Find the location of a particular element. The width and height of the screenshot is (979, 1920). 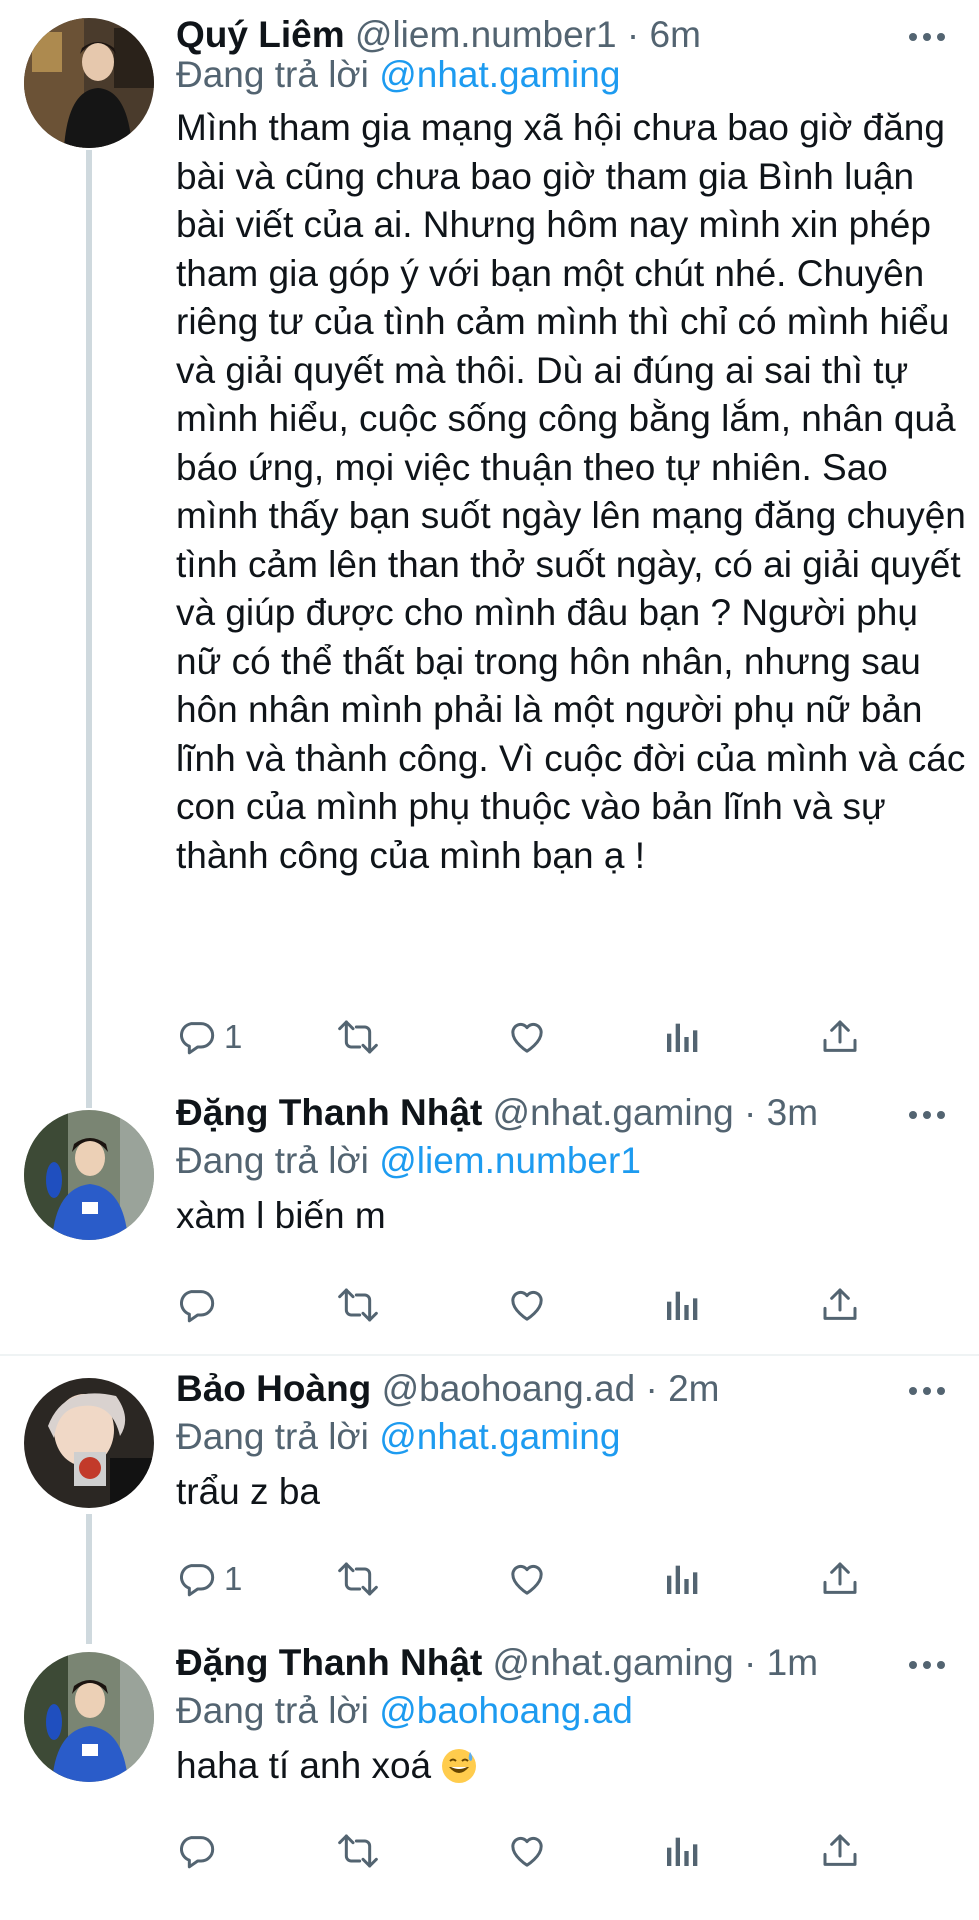

timestamp: 1m is located at coordinates (792, 1662).